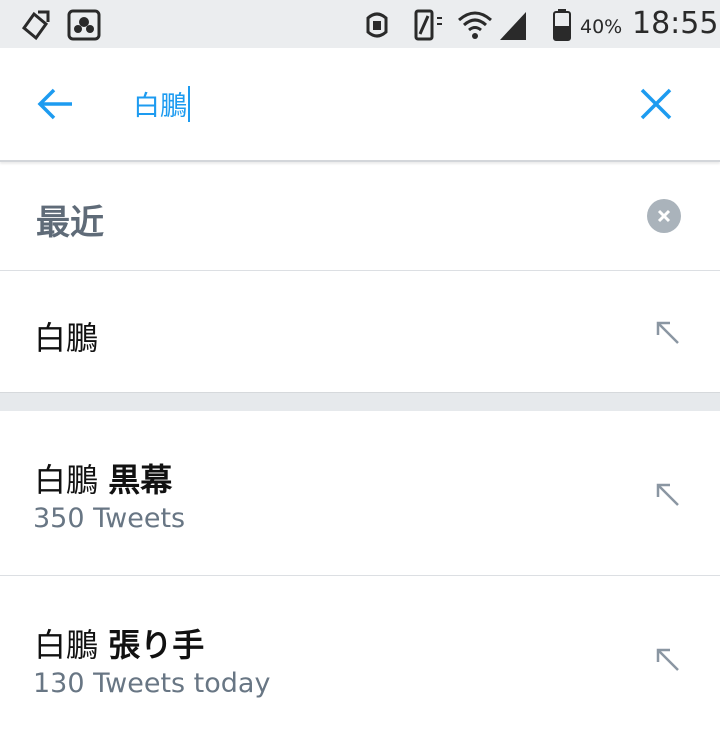 The image size is (720, 738). What do you see at coordinates (377, 25) in the screenshot?
I see `nfc-icon` at bounding box center [377, 25].